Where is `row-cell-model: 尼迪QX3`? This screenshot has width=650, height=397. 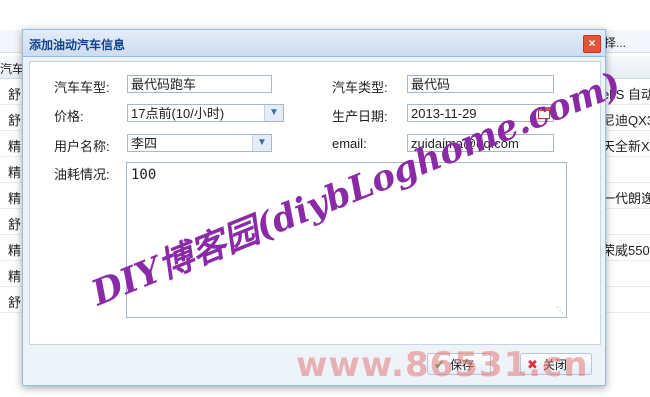 row-cell-model: 尼迪QX3 is located at coordinates (626, 120).